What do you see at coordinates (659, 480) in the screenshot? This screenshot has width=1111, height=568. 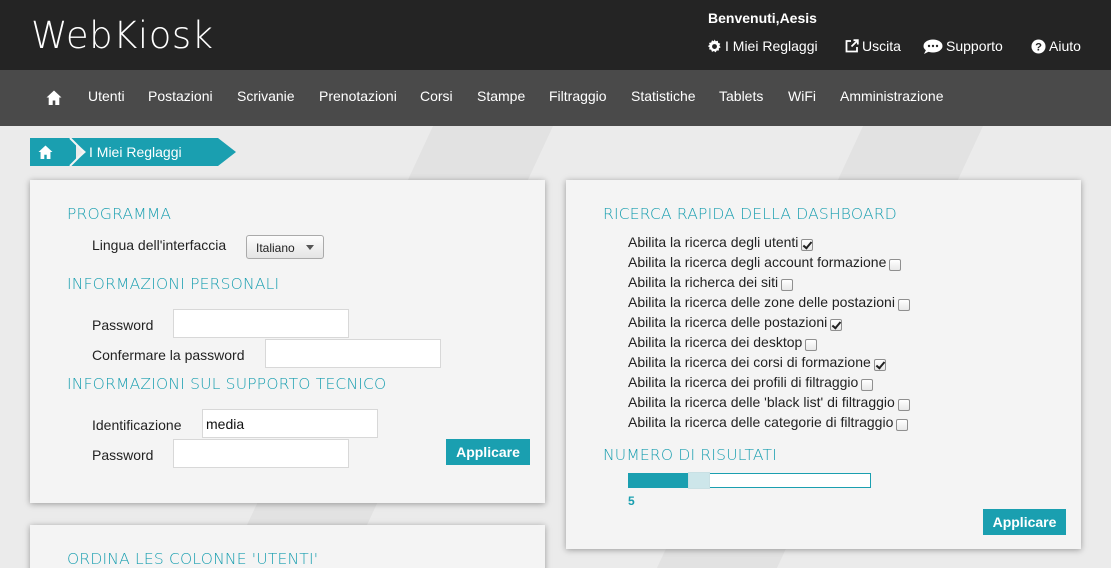 I see `results-slider-fill` at bounding box center [659, 480].